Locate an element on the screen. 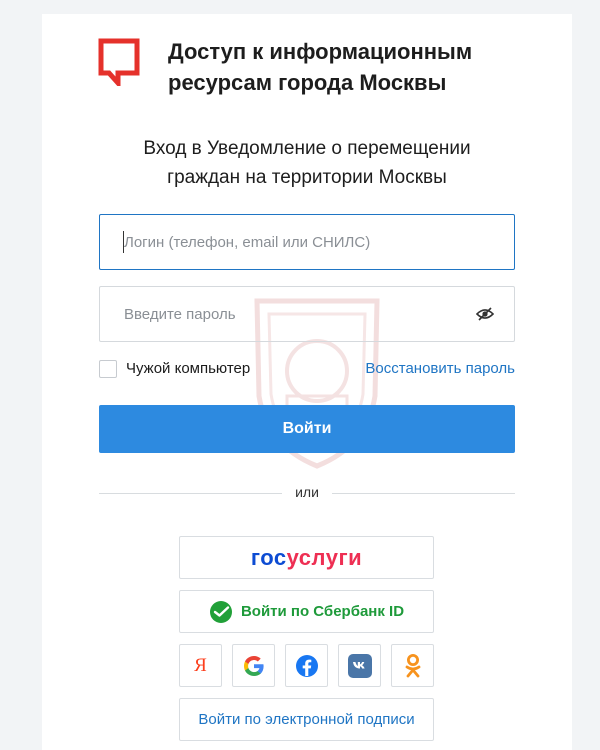  facebook-login-button is located at coordinates (306, 665).